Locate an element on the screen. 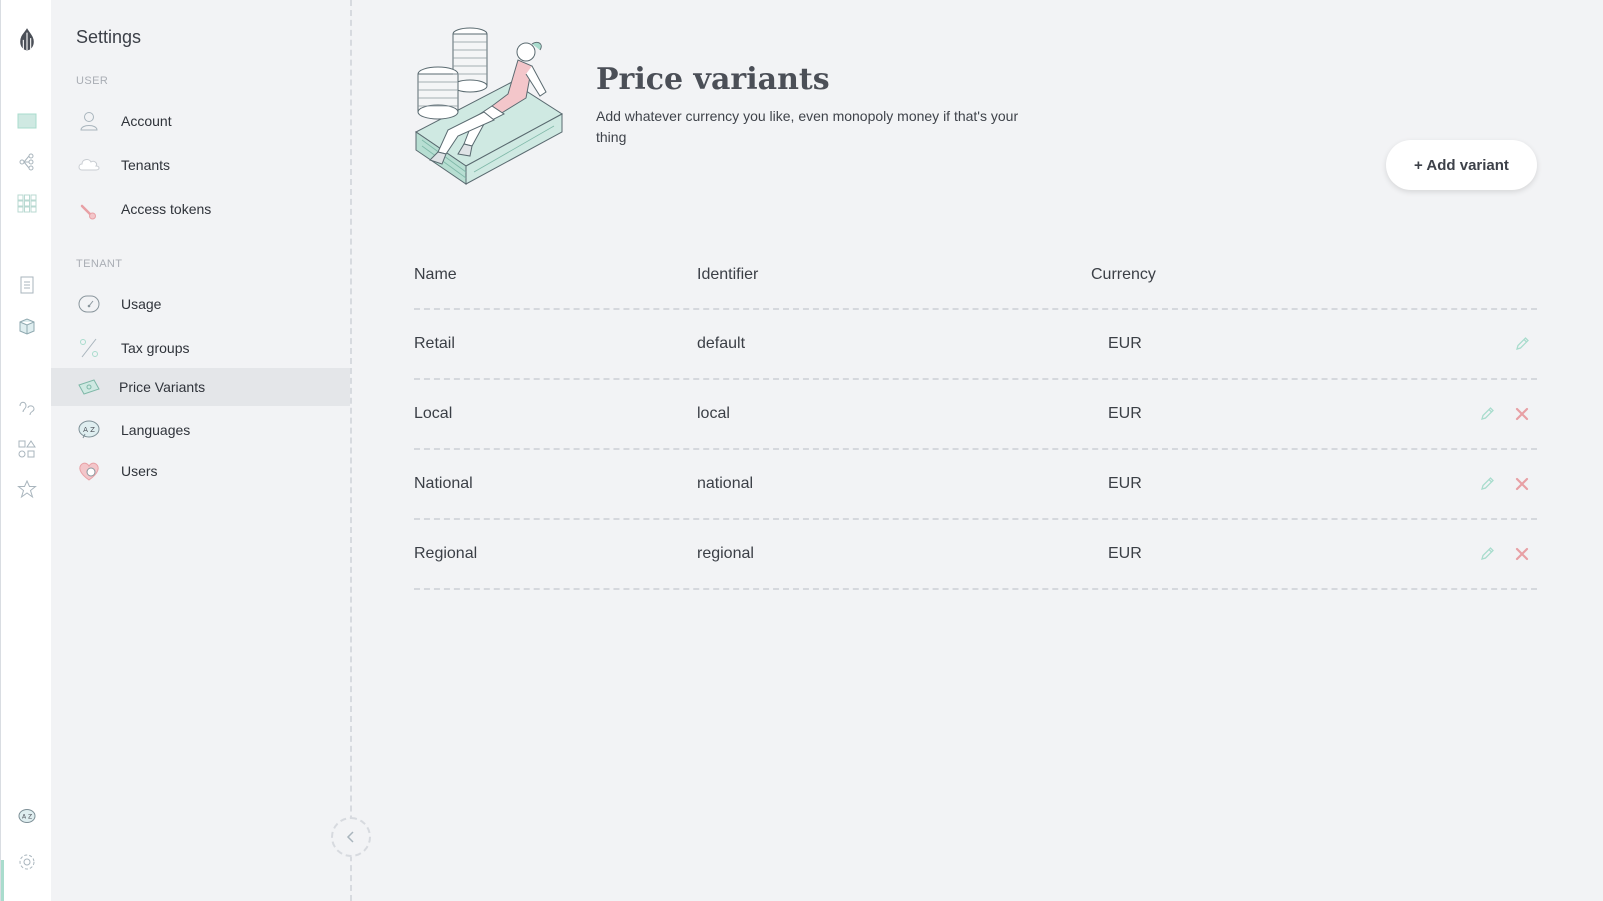  section-label-user: USER is located at coordinates (92, 81).